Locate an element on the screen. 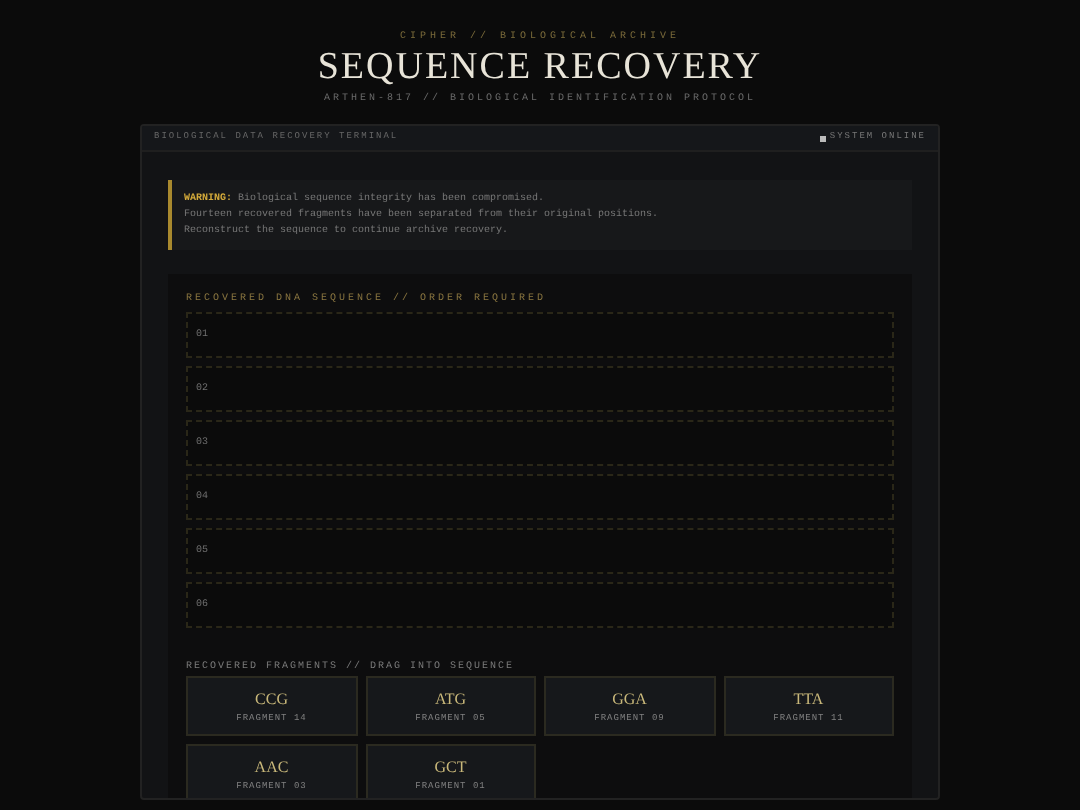 The height and width of the screenshot is (810, 1080). fragment-code: CCG is located at coordinates (271, 698).